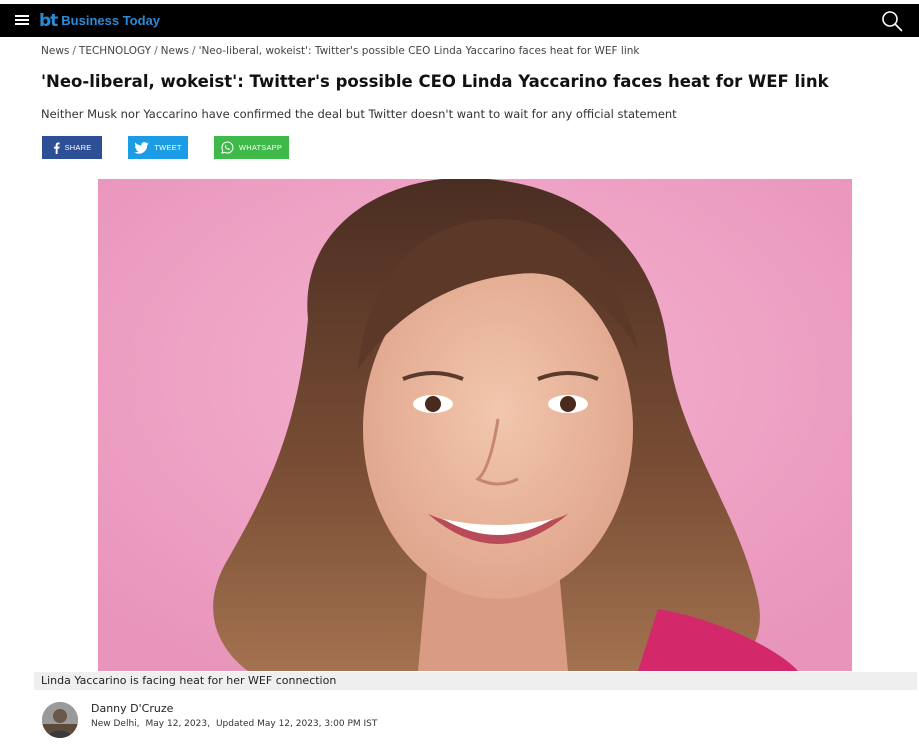 This screenshot has width=919, height=745. What do you see at coordinates (459, 20) in the screenshot?
I see `top-navigation-bar: bt Business Today` at bounding box center [459, 20].